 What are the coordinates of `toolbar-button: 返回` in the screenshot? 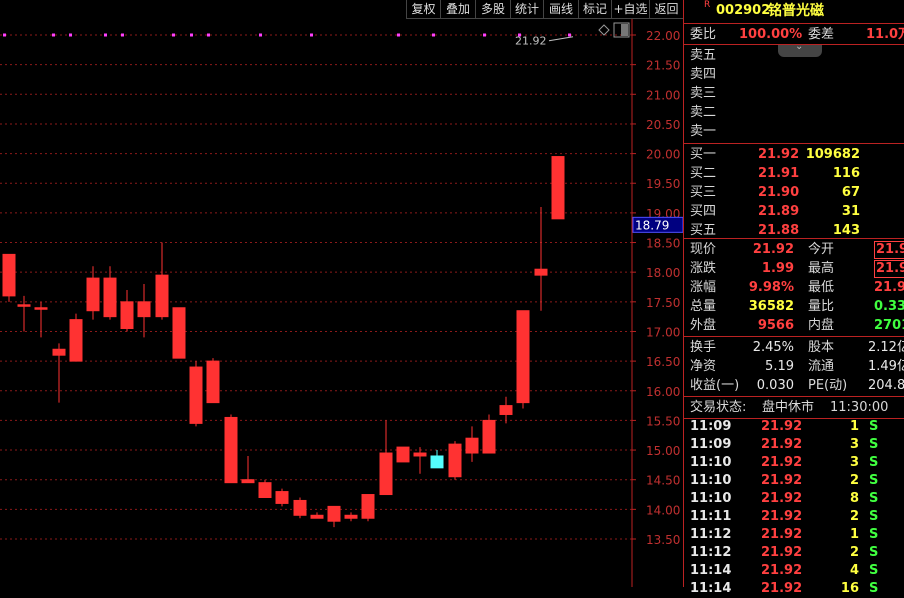 It's located at (666, 9).